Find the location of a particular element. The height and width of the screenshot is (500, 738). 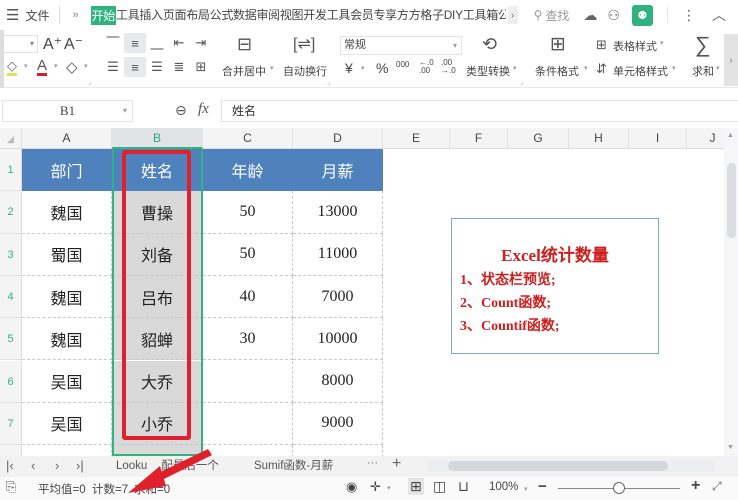

table-cell: 9000 is located at coordinates (338, 424).